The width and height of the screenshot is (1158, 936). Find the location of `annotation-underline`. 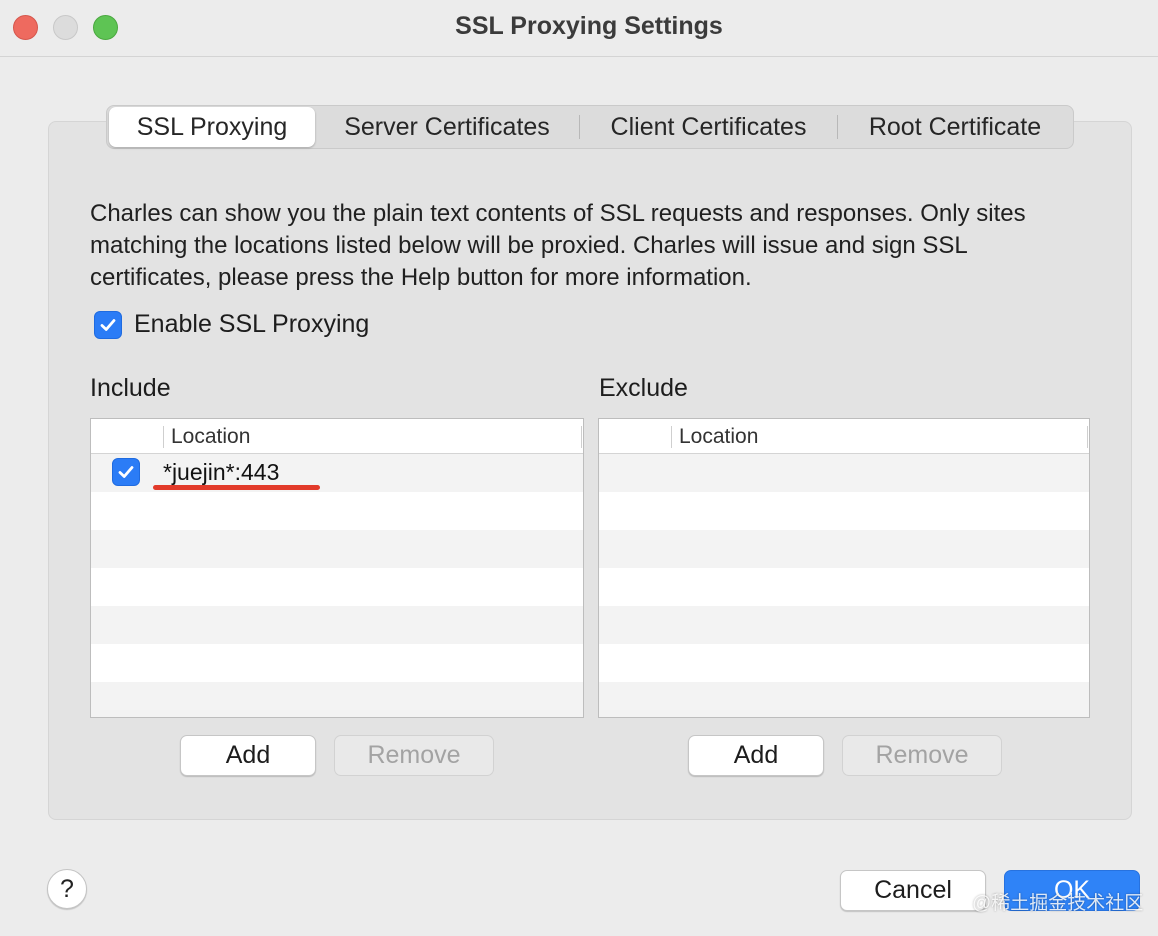

annotation-underline is located at coordinates (236, 487).